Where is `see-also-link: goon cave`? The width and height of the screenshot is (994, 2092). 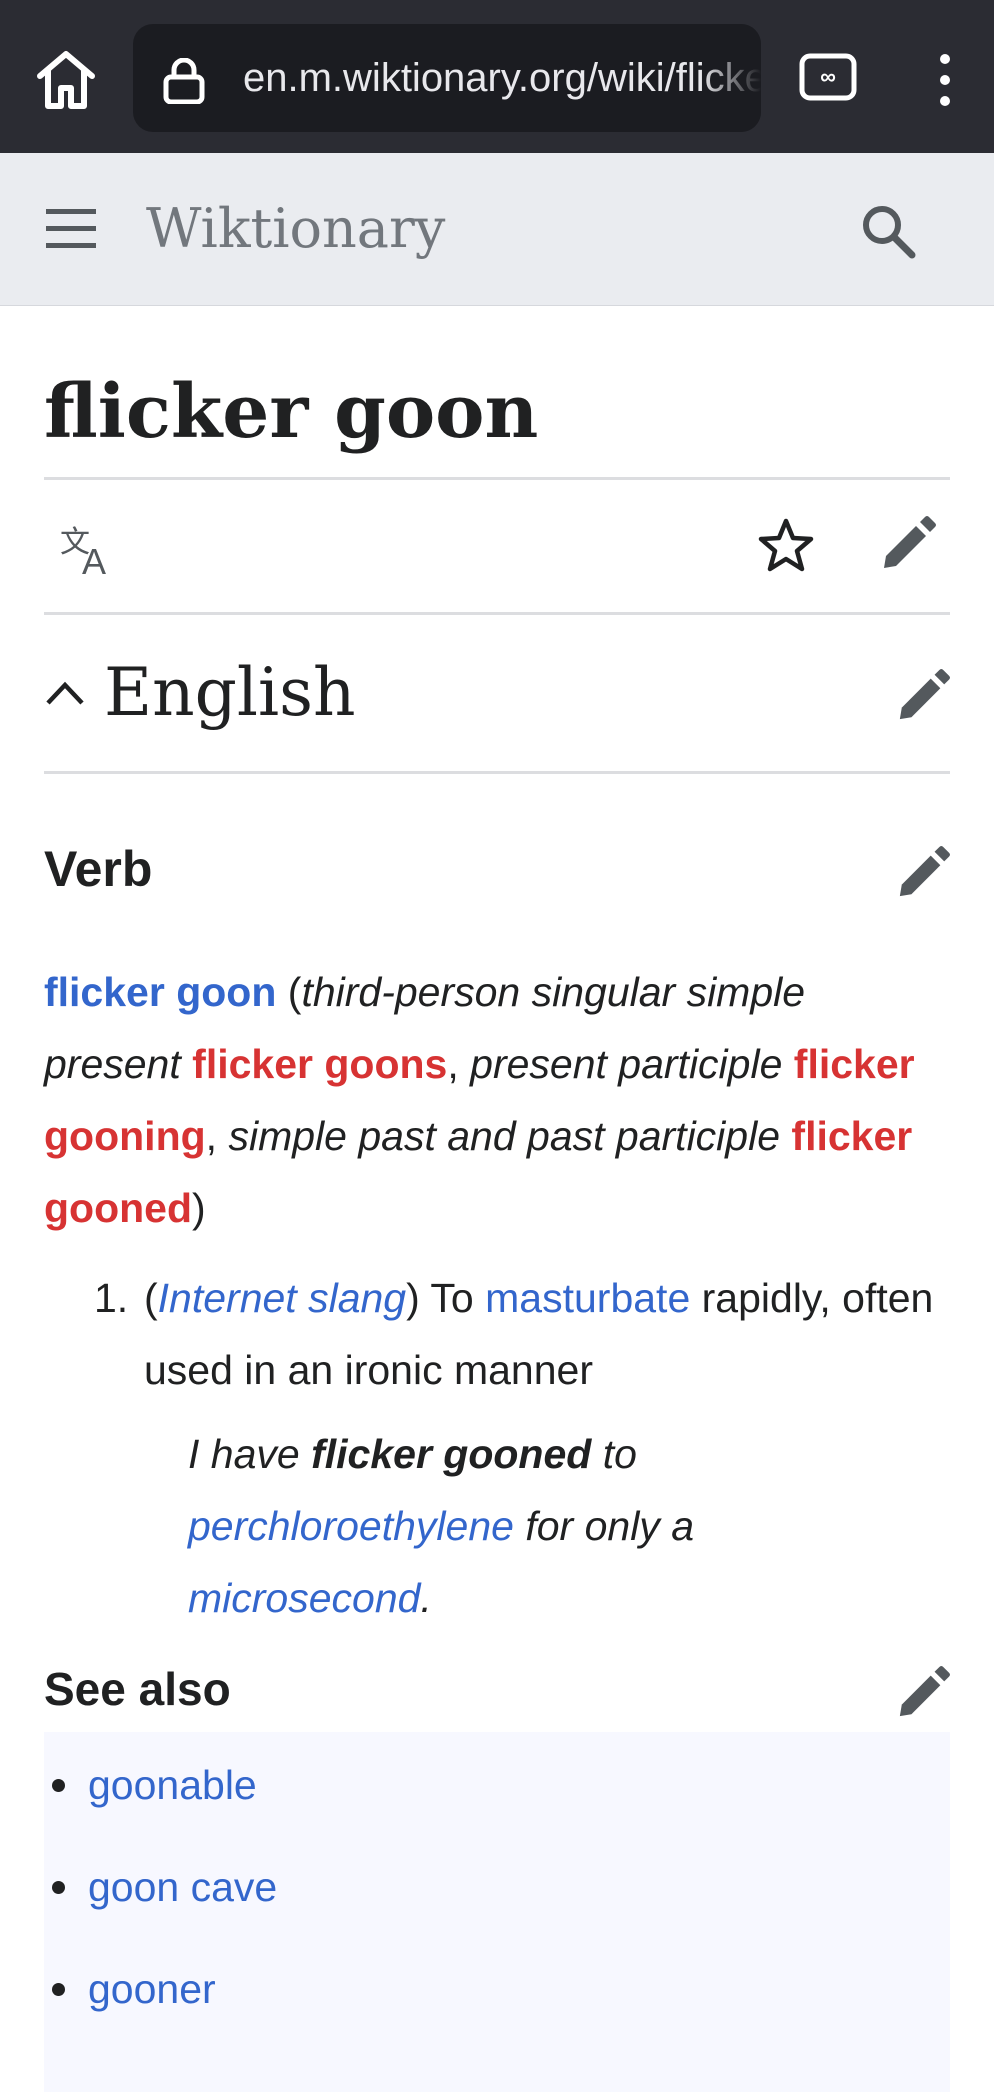
see-also-link: goon cave is located at coordinates (182, 1887).